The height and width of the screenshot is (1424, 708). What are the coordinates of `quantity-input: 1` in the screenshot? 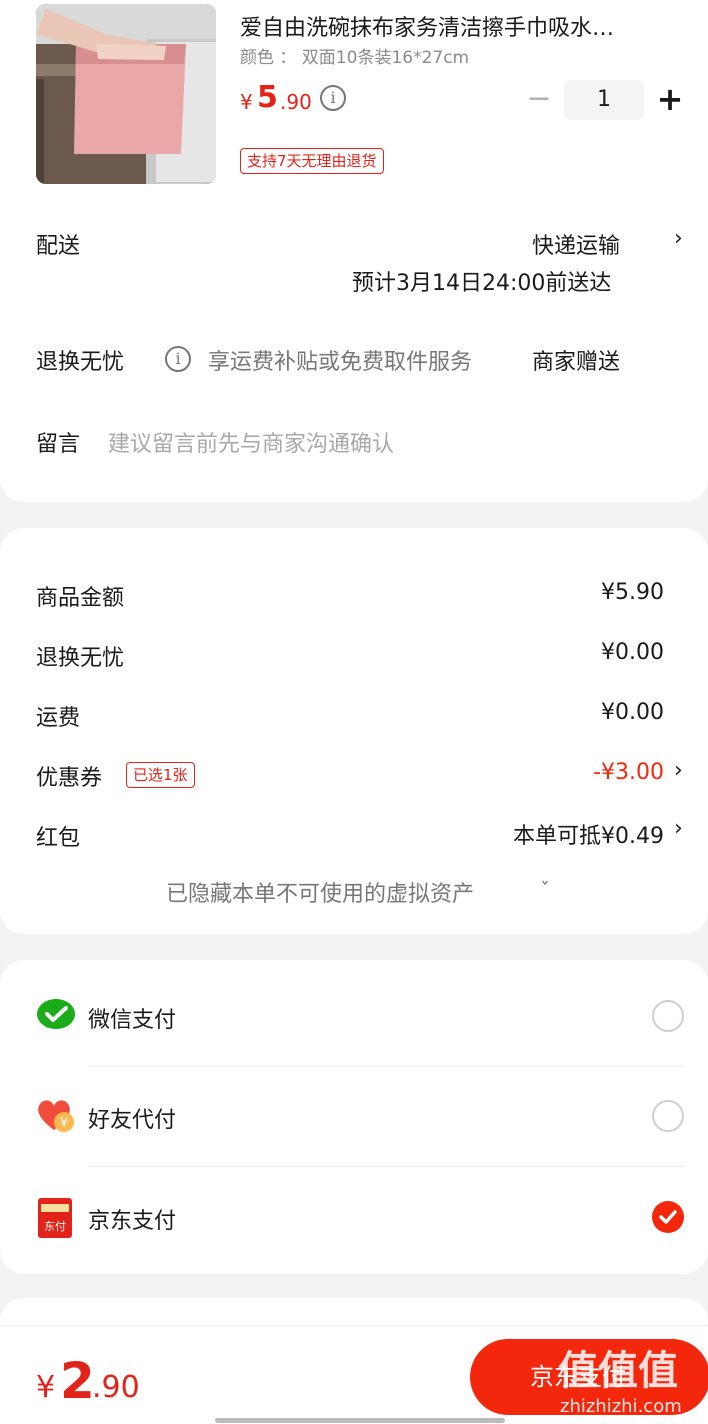 It's located at (604, 100).